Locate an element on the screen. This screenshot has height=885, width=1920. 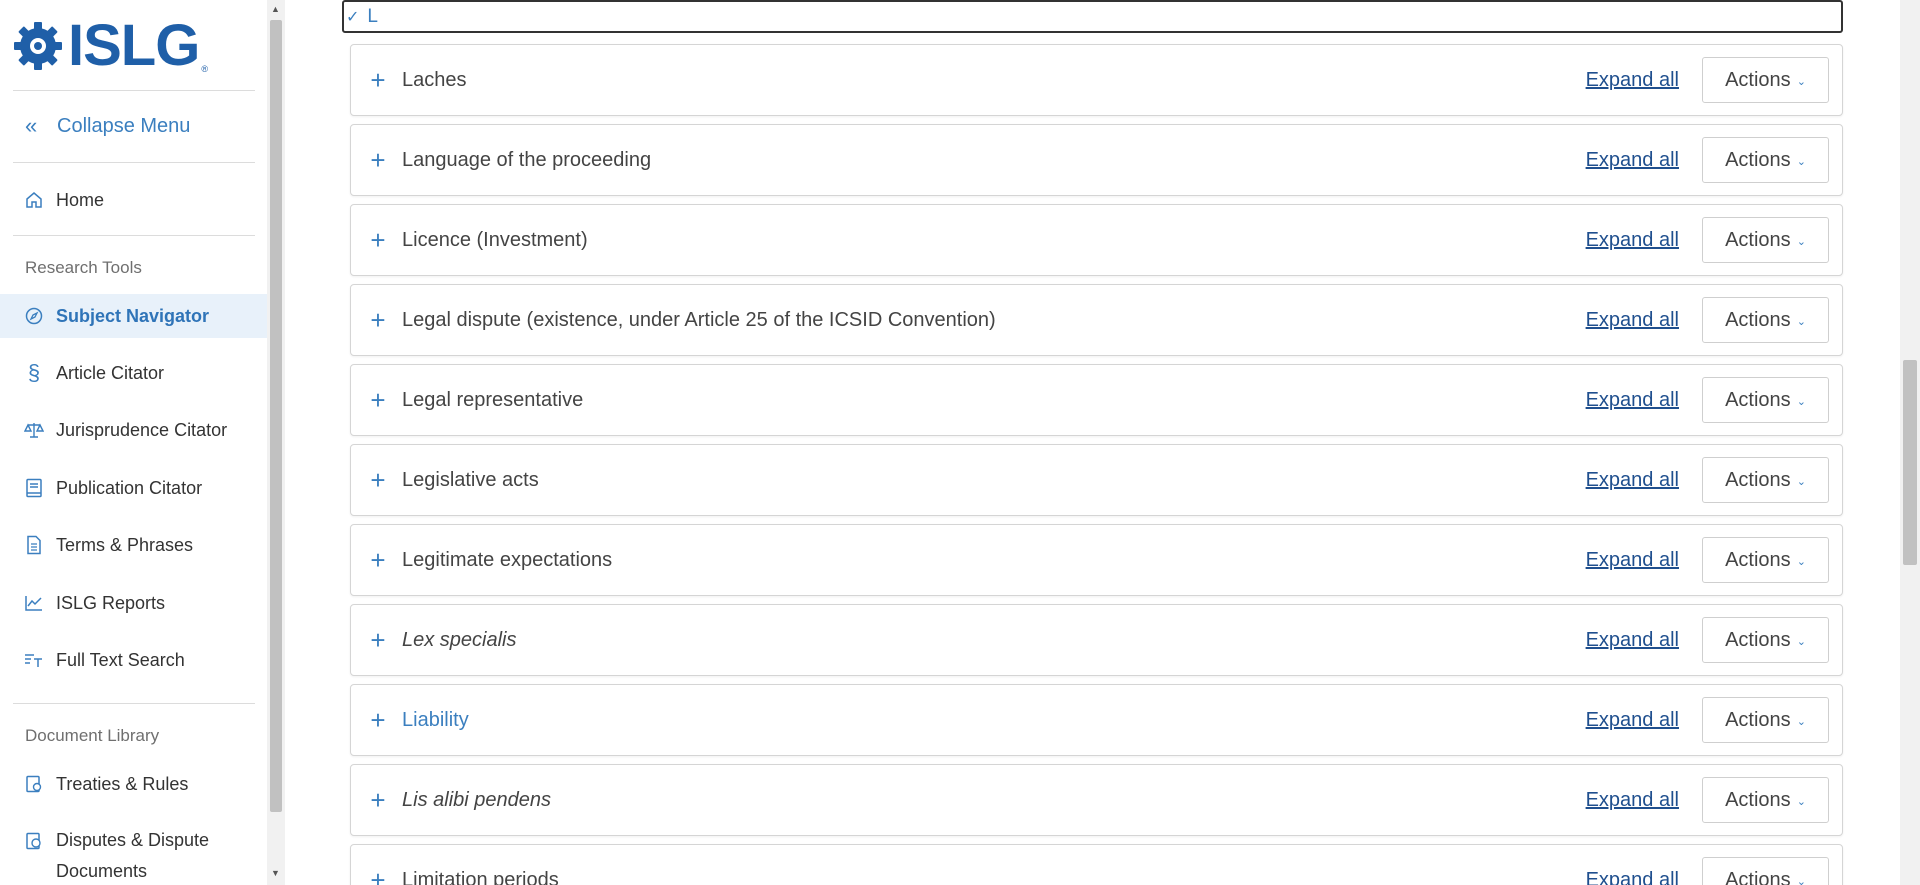
subject-row: + Laches Expand all Actions ⌄ is located at coordinates (1096, 80).